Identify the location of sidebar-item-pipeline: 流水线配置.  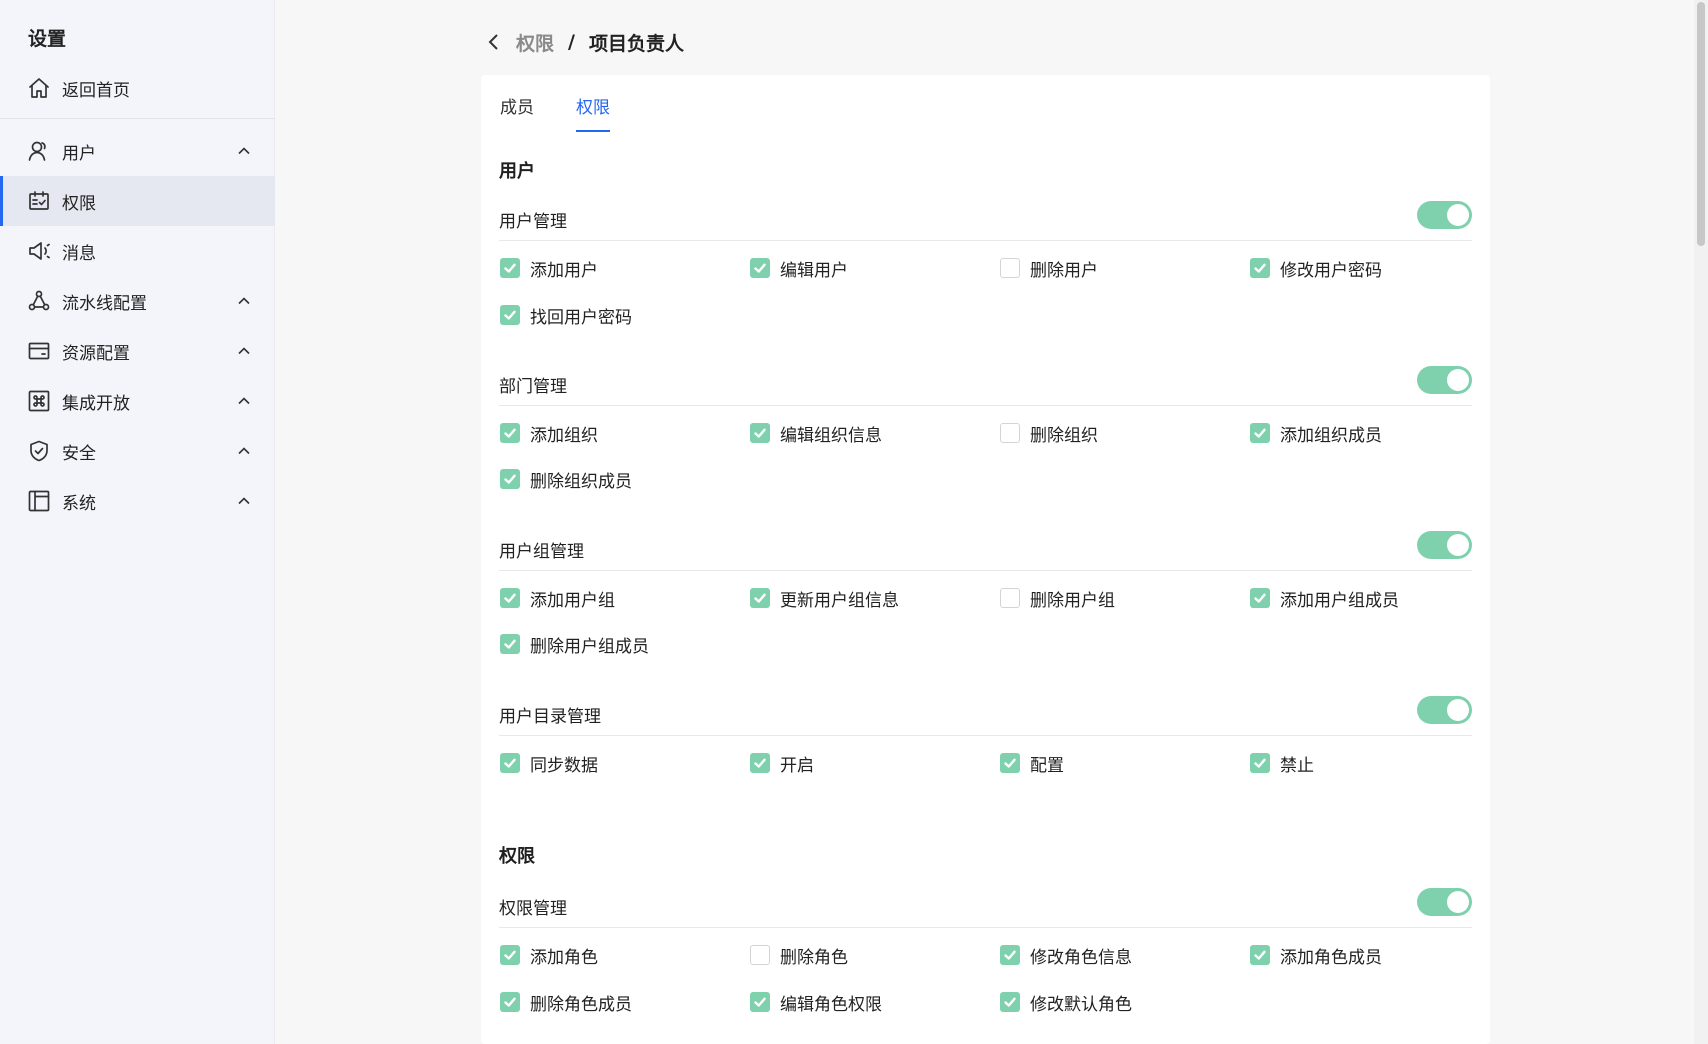
(137, 301).